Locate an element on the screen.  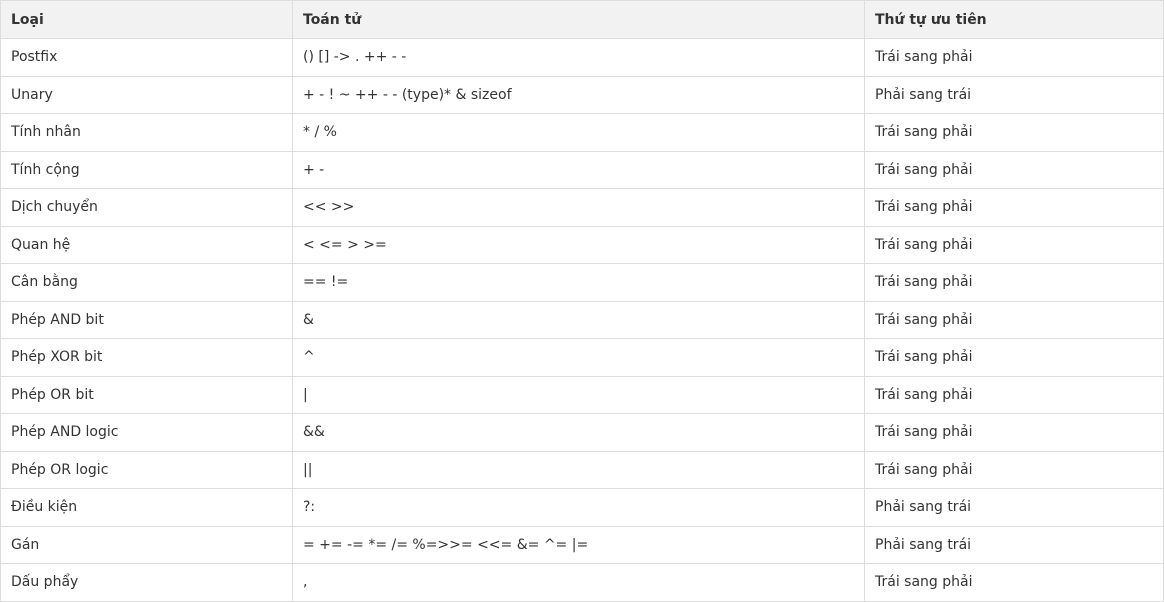
table-row: Quan hệ < <= > >= Trái sang phải is located at coordinates (582, 244).